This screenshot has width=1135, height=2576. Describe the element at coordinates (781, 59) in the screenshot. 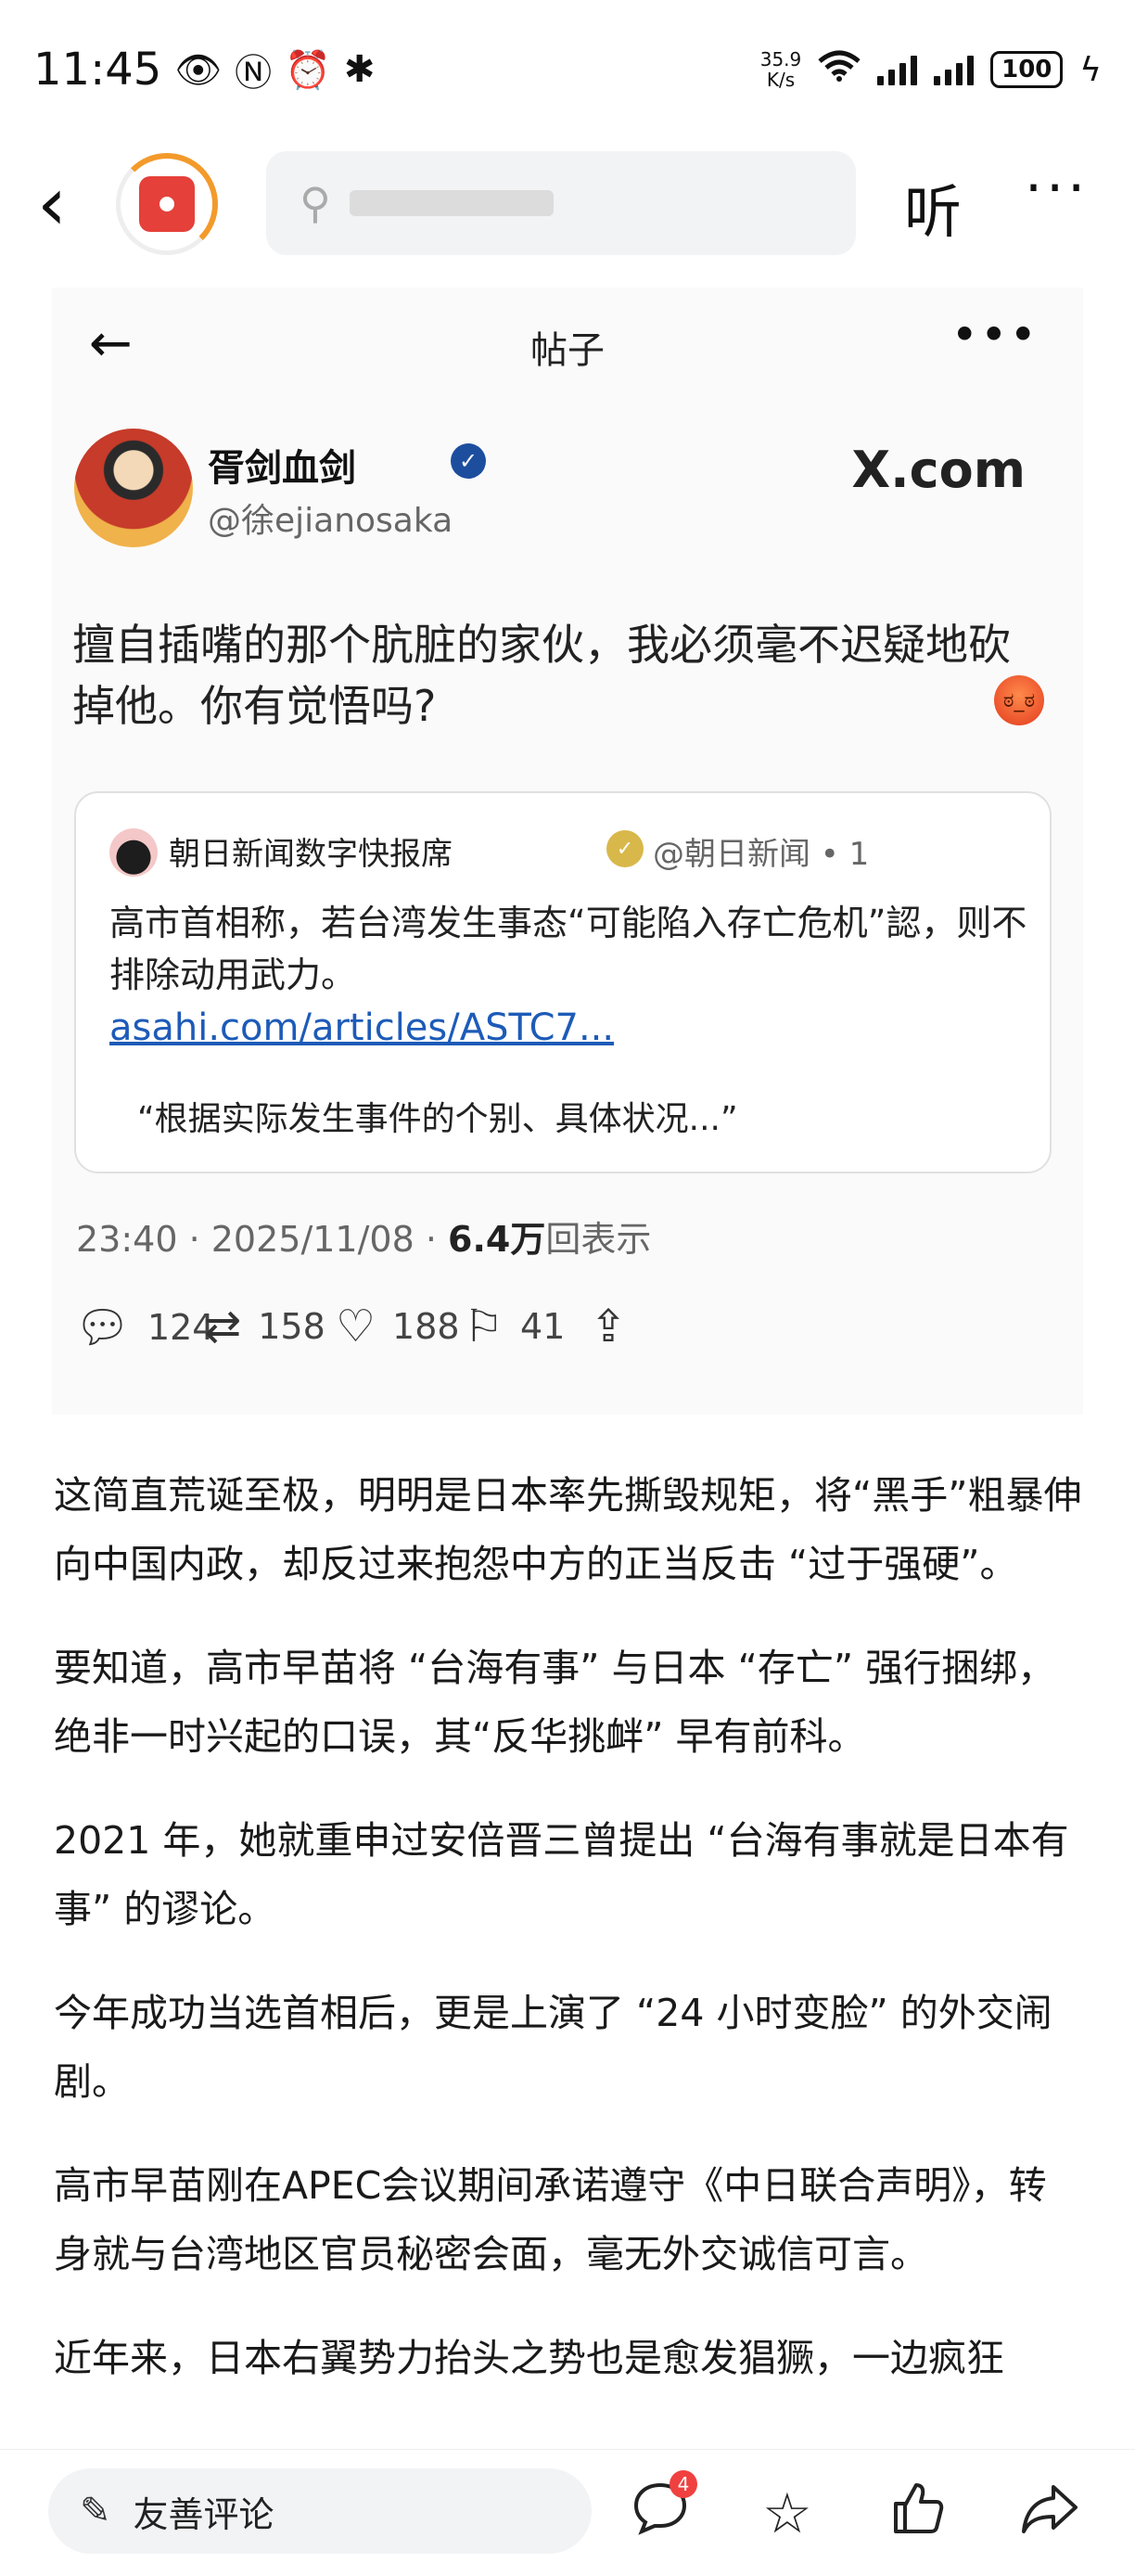

I see `net-speed-value: 35.9` at that location.